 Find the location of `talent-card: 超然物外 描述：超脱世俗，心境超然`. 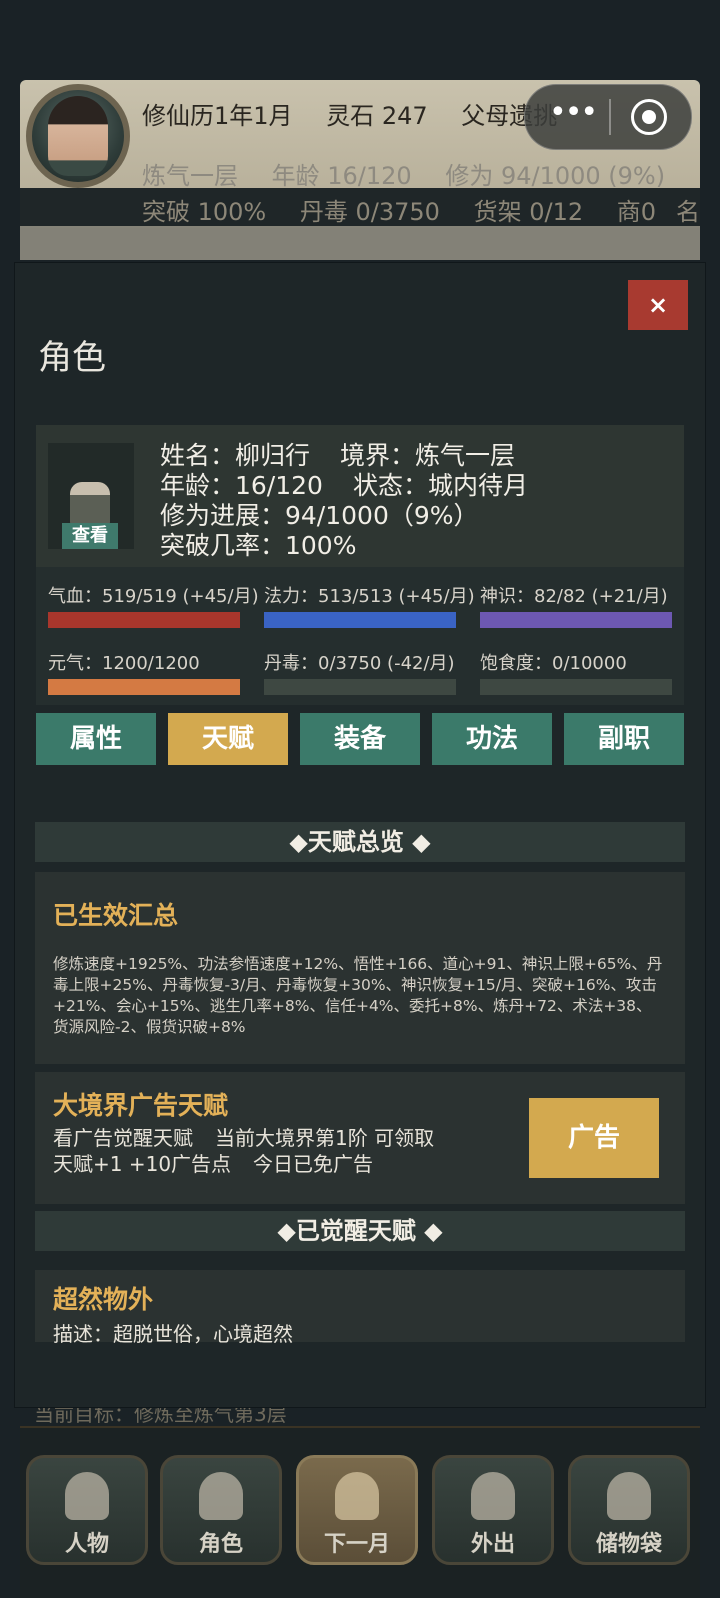

talent-card: 超然物外 描述：超脱世俗，心境超然 is located at coordinates (360, 1308).